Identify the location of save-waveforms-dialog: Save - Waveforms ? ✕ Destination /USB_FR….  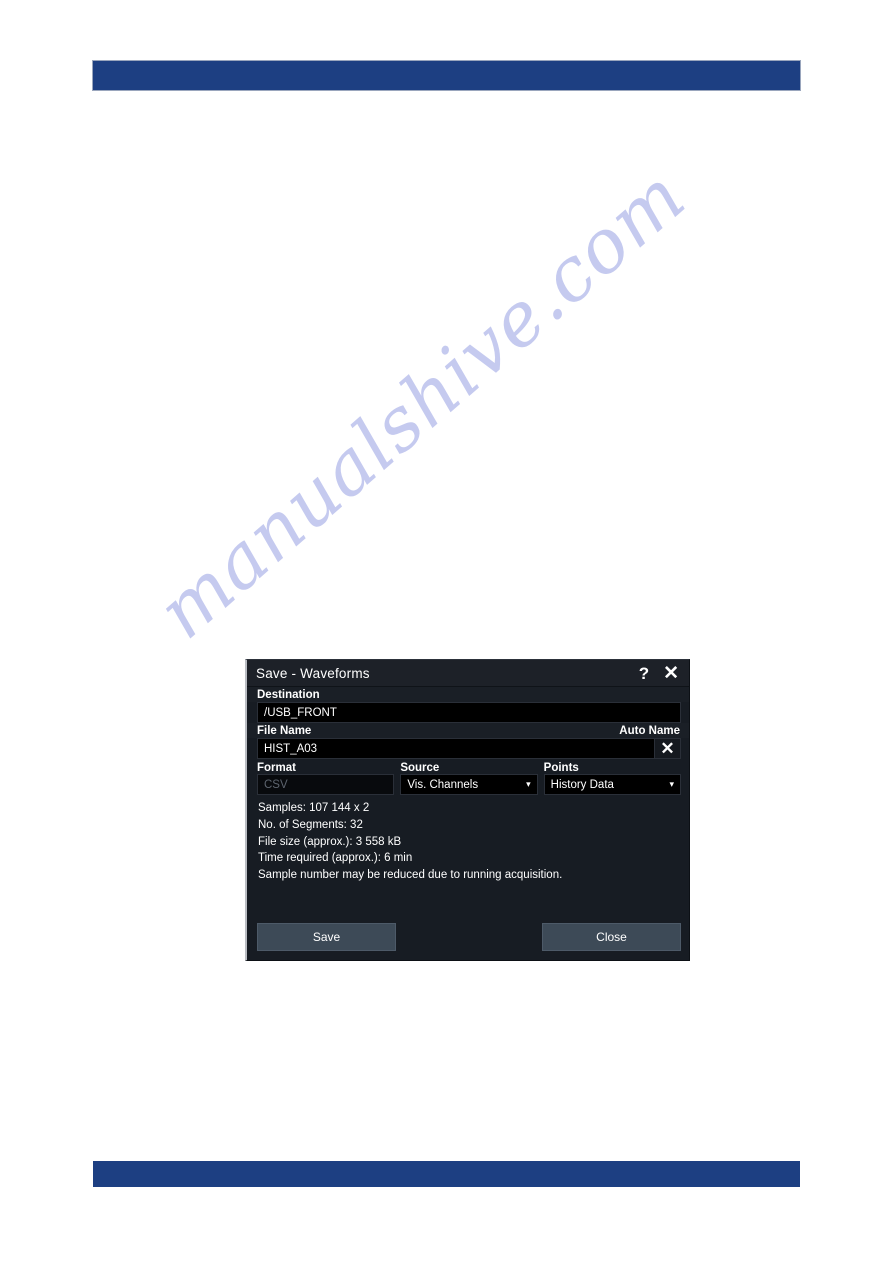
(467, 810).